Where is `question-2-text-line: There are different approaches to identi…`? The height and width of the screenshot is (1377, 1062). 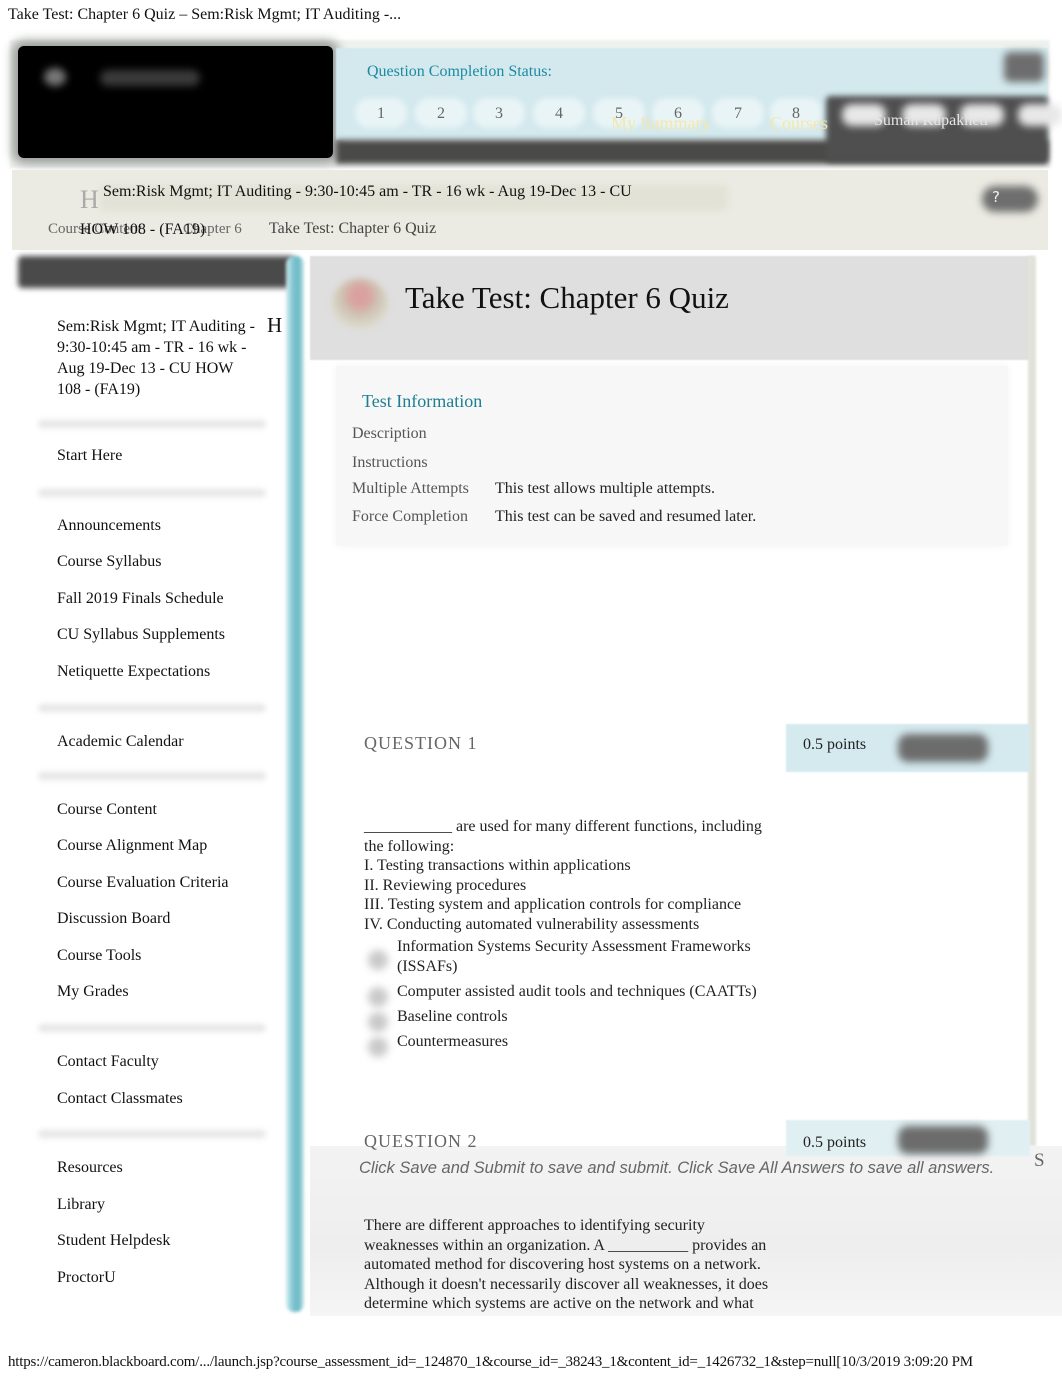
question-2-text-line: There are different approaches to identi… is located at coordinates (534, 1225).